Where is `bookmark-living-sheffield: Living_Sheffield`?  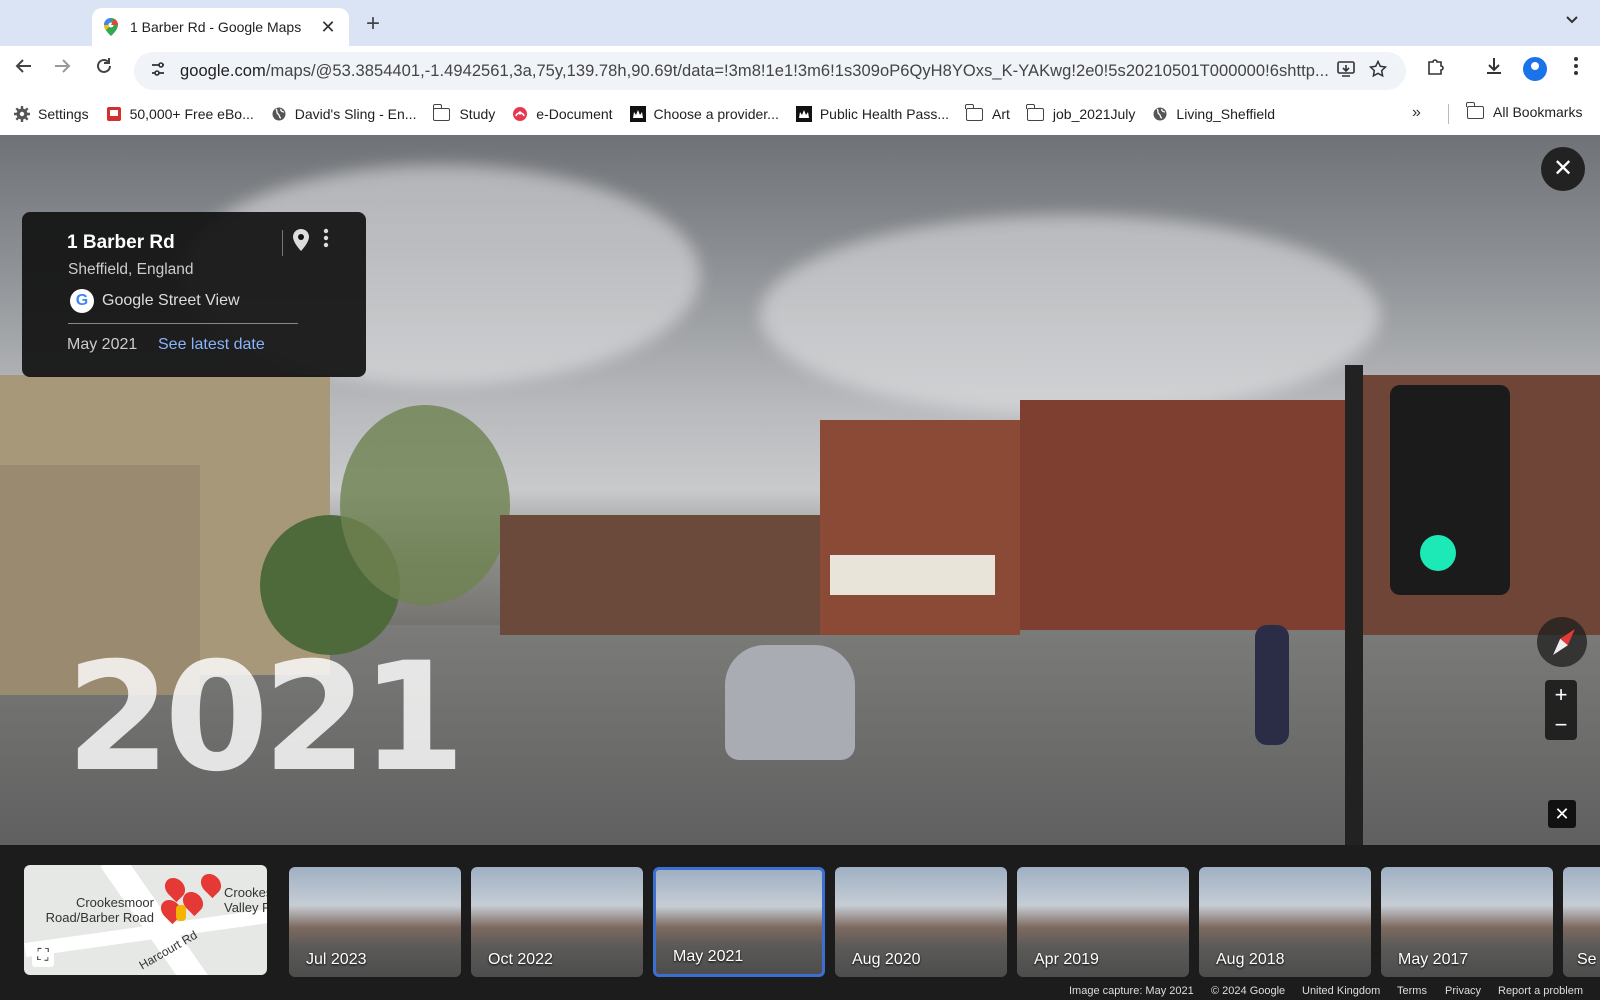
bookmark-living-sheffield: Living_Sheffield is located at coordinates (1213, 114).